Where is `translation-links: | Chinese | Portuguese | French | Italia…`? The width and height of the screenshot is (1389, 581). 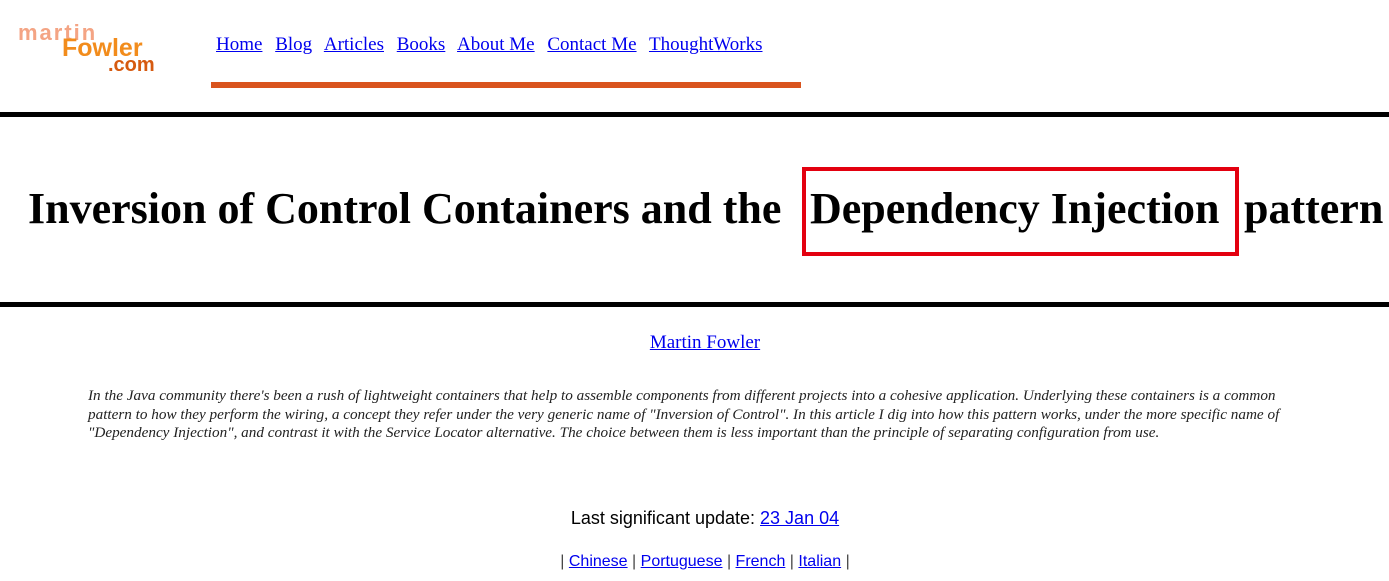
translation-links: | Chinese | Portuguese | French | Italia… is located at coordinates (694, 562).